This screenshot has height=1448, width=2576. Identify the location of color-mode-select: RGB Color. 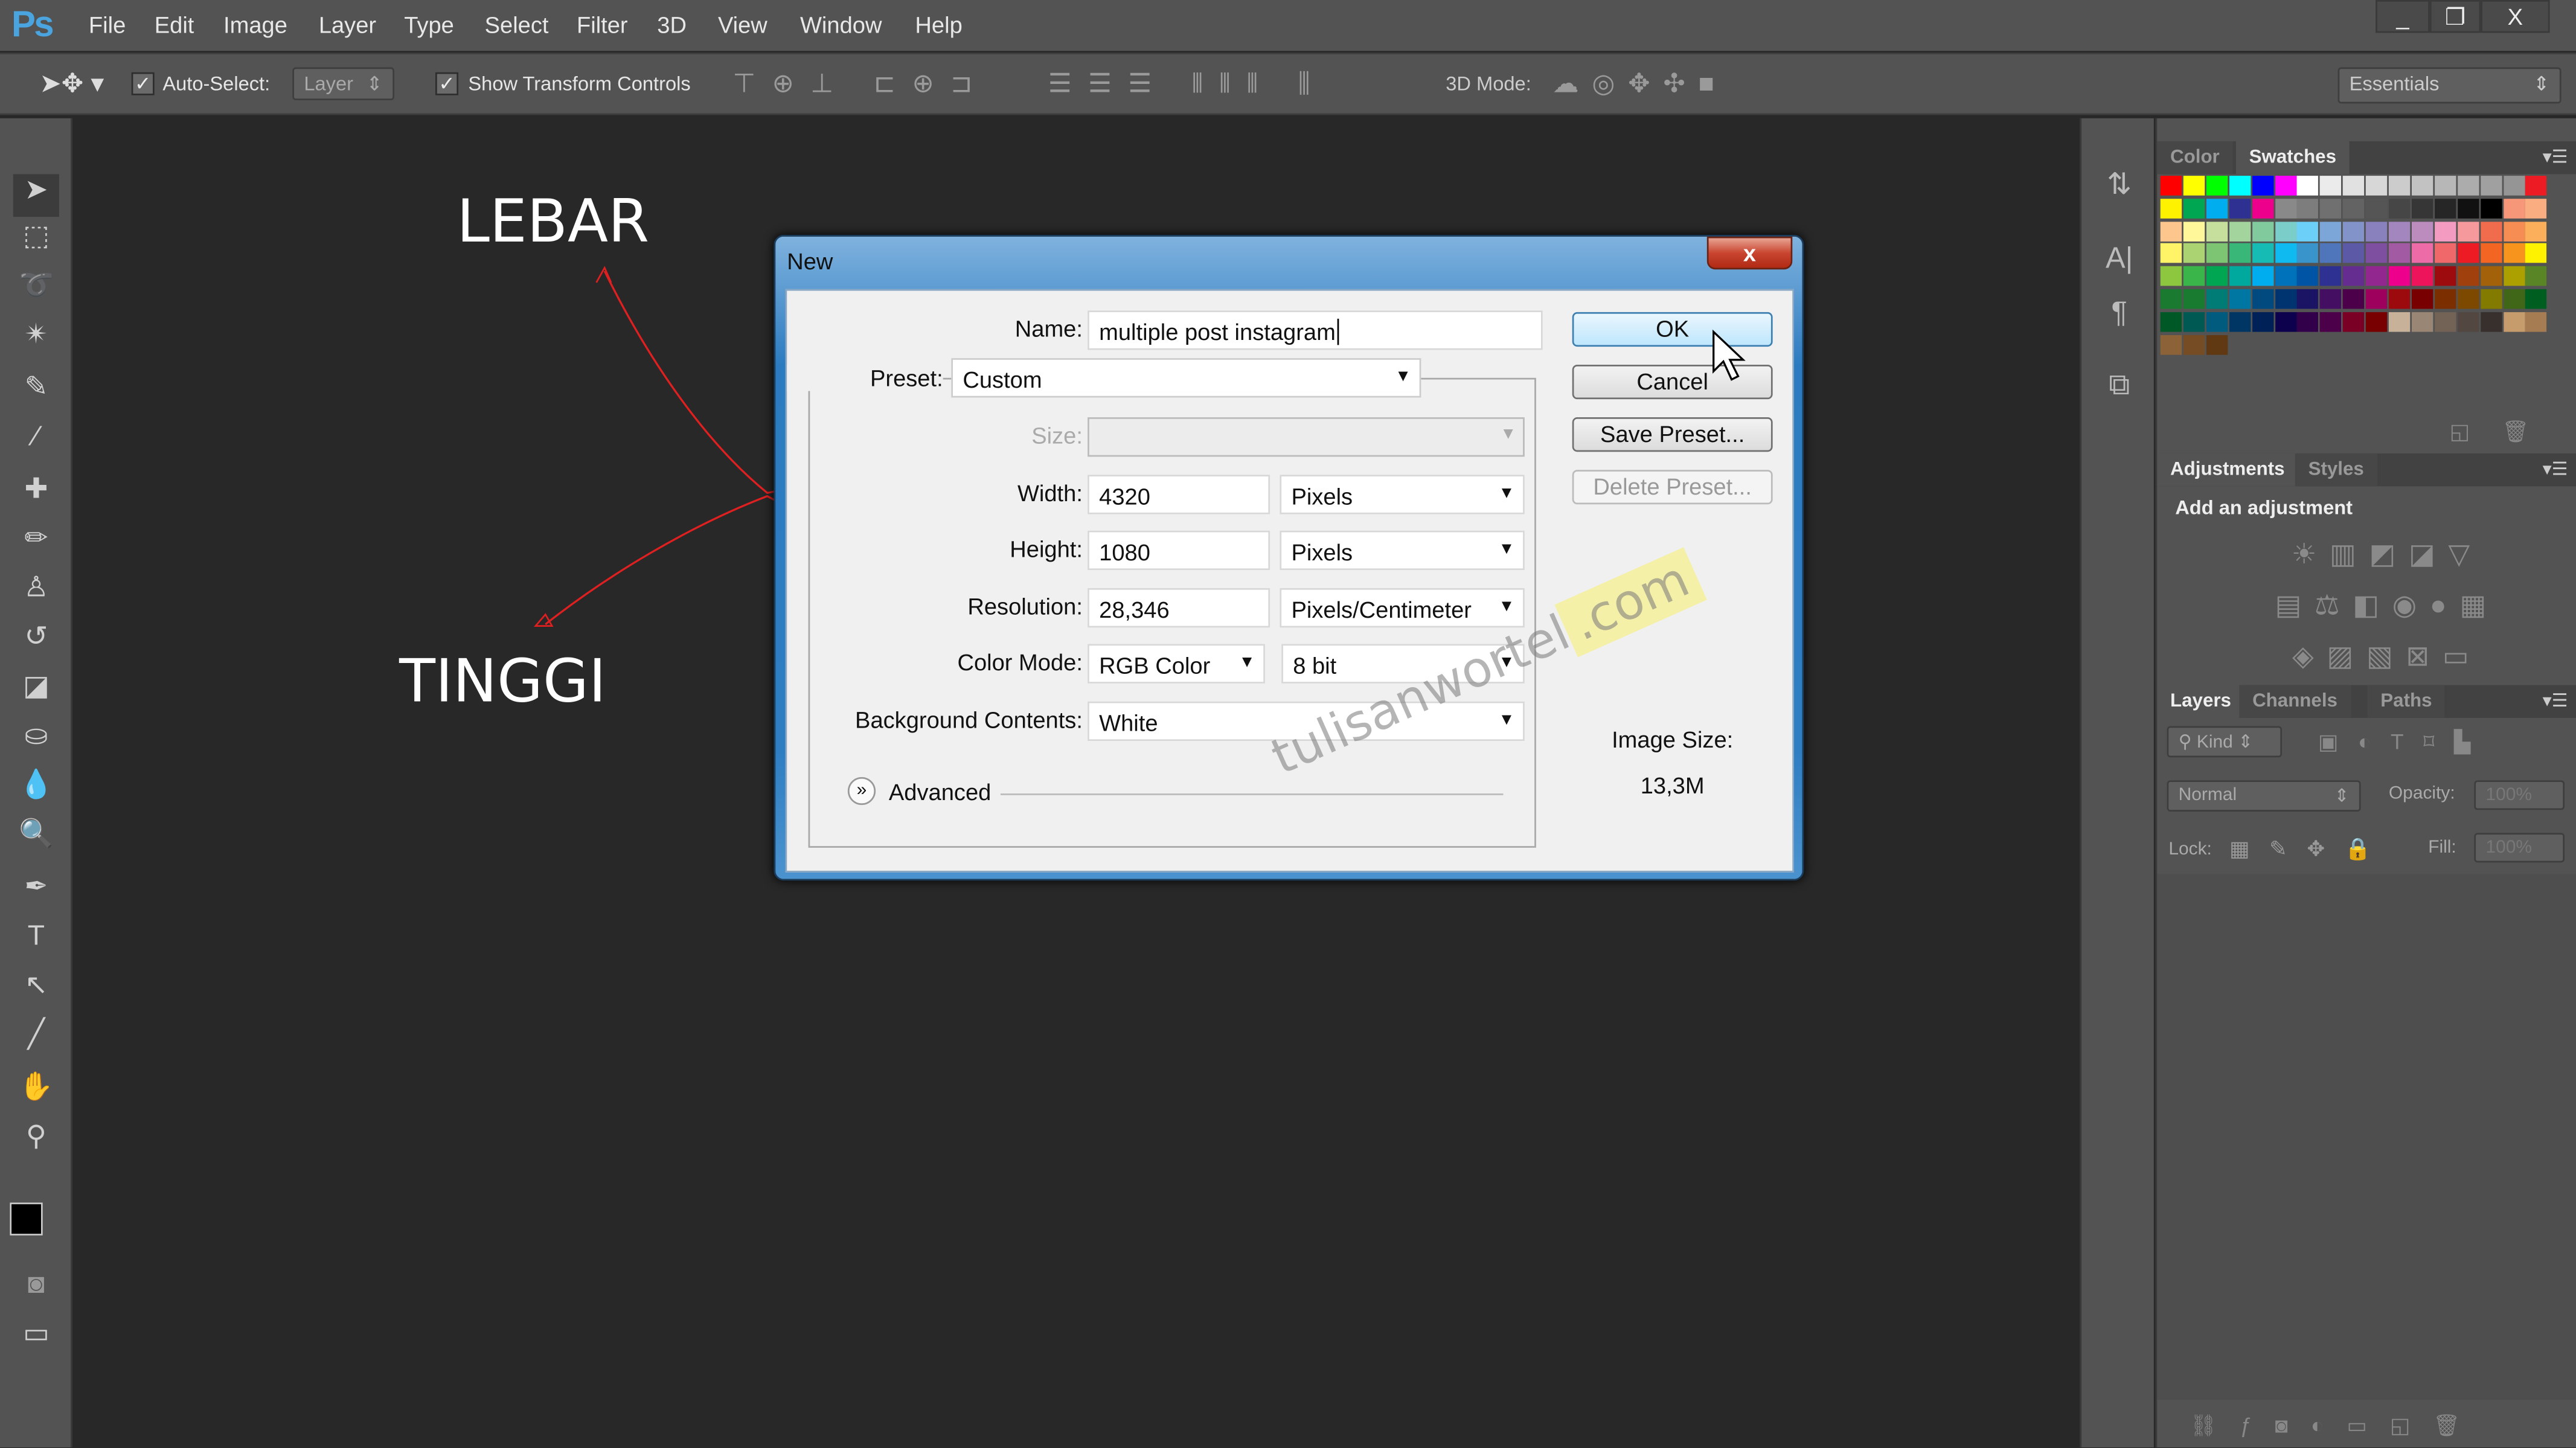
(1176, 664).